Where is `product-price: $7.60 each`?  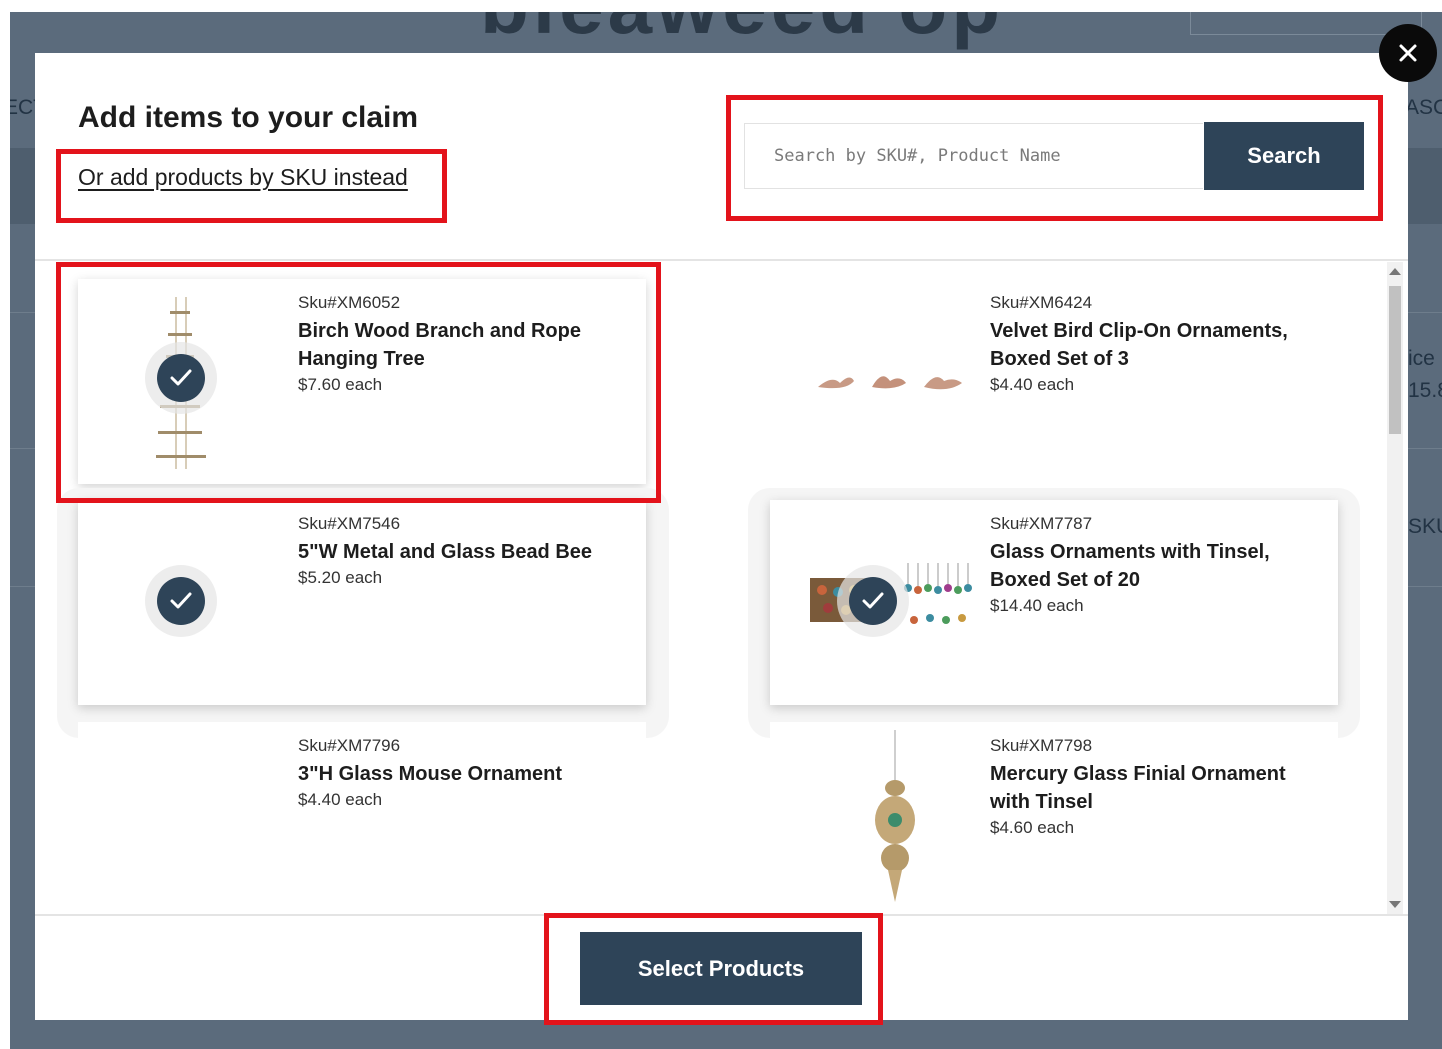
product-price: $7.60 each is located at coordinates (340, 384).